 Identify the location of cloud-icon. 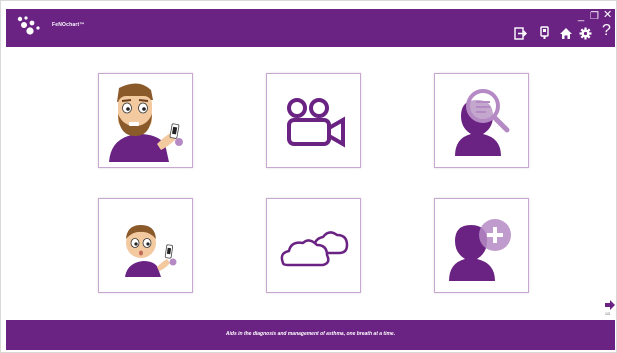
(314, 249).